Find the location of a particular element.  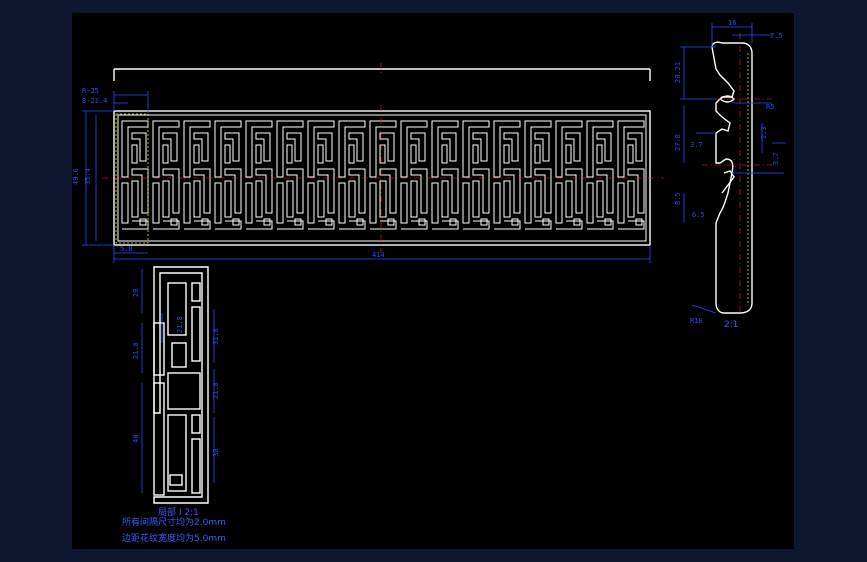

side-dim-extra: 3.7 is located at coordinates (776, 158).